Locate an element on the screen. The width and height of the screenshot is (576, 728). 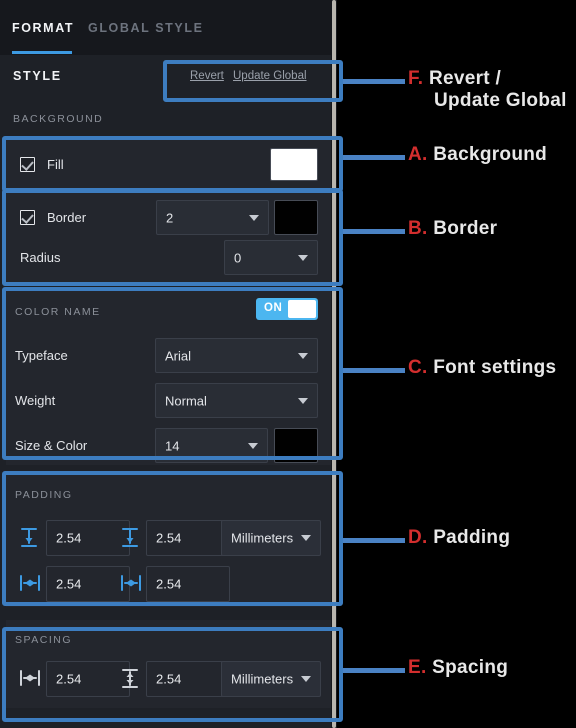
style-section-title: STYLE is located at coordinates (37, 76).